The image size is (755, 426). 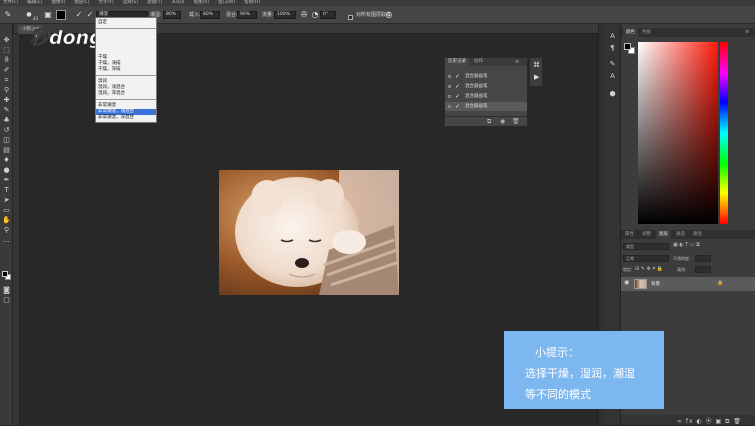 I want to click on tab-adjustments: 调整, so click(x=646, y=234).